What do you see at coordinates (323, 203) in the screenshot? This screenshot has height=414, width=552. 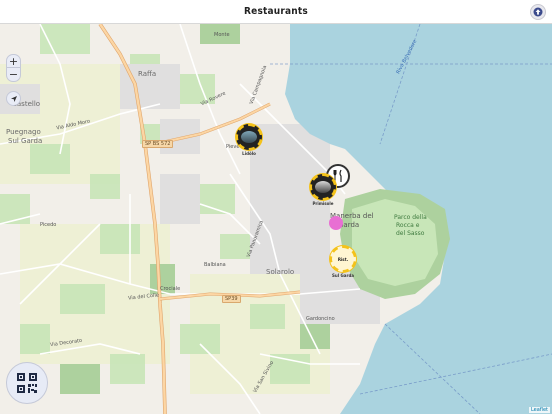 I see `restaurant-marker-caption: Primisole` at bounding box center [323, 203].